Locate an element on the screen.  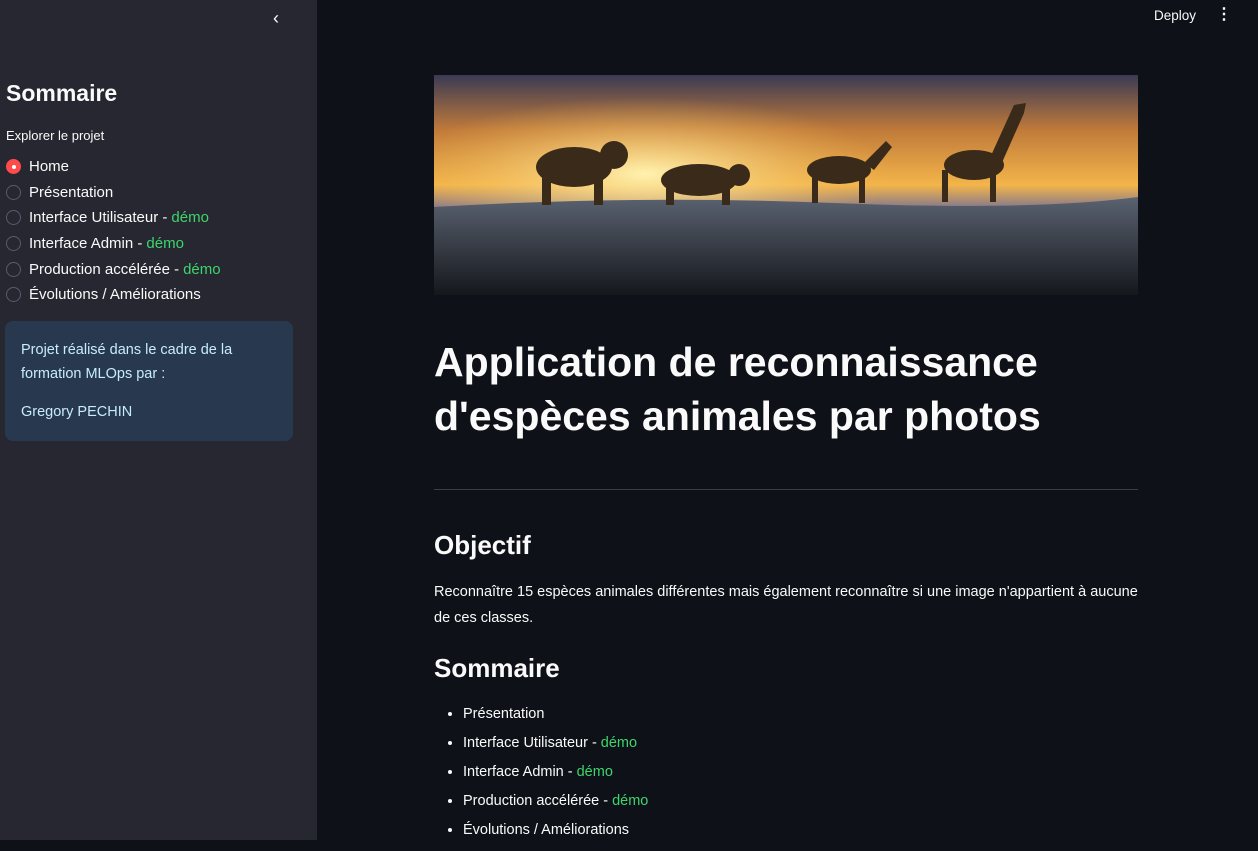
option-label: Évolutions / Améliorations is located at coordinates (115, 295).